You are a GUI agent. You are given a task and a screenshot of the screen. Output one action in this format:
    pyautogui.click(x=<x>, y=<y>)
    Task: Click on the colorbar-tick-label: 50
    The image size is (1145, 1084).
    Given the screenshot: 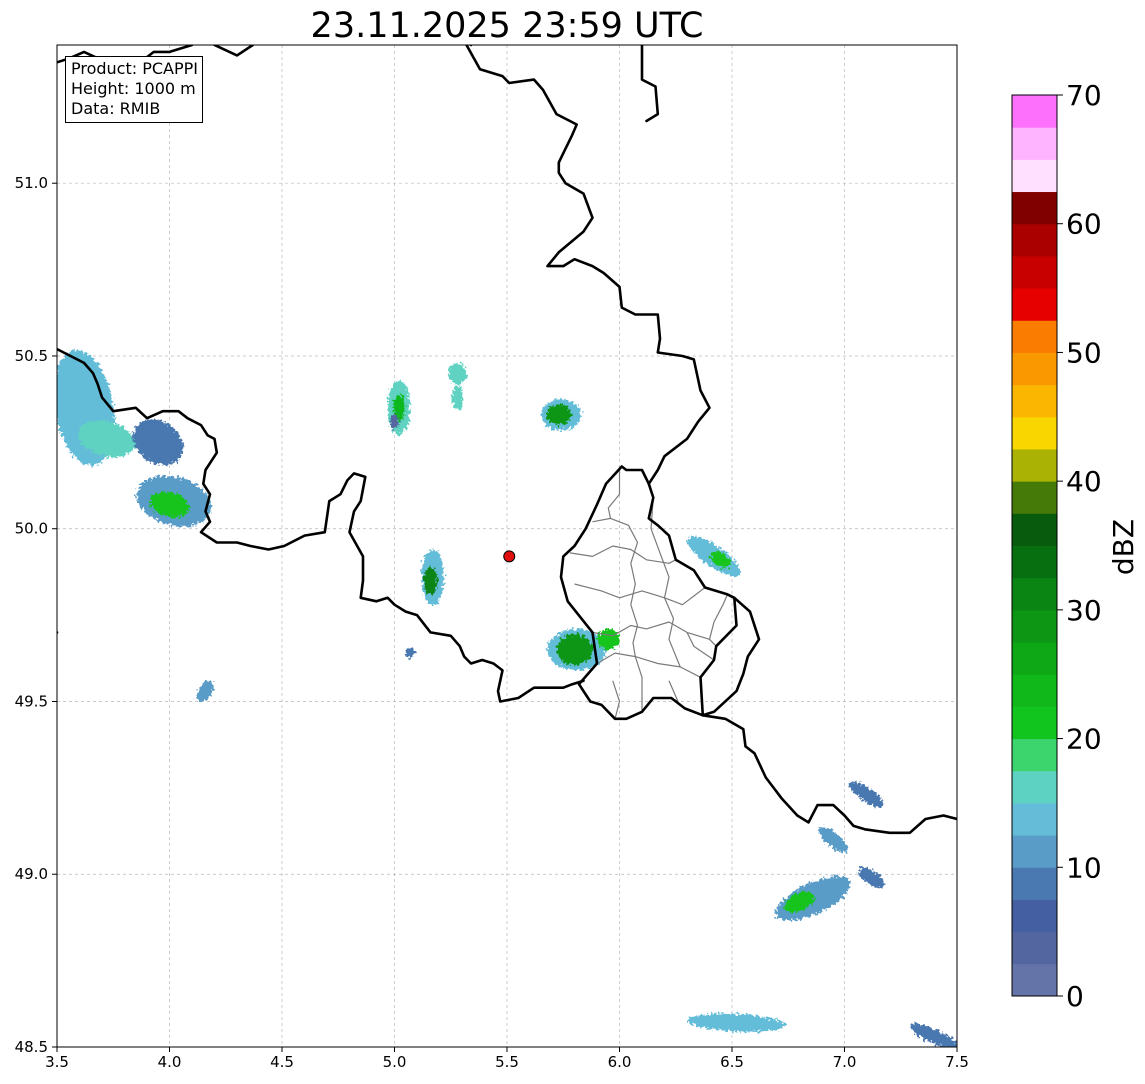 What is the action you would take?
    pyautogui.click(x=1084, y=352)
    